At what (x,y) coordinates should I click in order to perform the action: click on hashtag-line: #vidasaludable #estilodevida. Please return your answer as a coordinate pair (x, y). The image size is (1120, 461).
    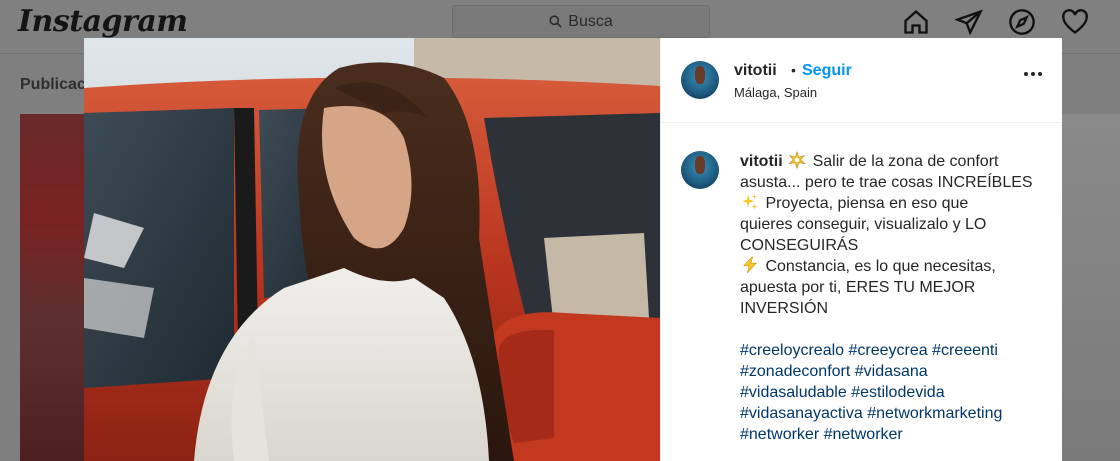
    Looking at the image, I should click on (895, 392).